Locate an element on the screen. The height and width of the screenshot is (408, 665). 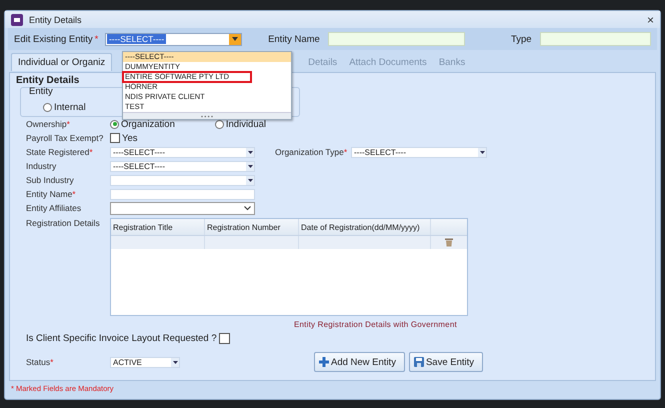
resize-grip-icon is located at coordinates (207, 115).